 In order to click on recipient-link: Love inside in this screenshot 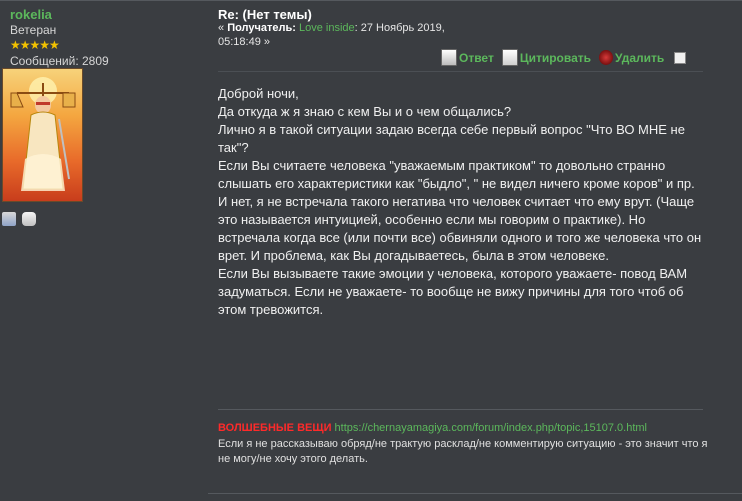, I will do `click(327, 28)`.